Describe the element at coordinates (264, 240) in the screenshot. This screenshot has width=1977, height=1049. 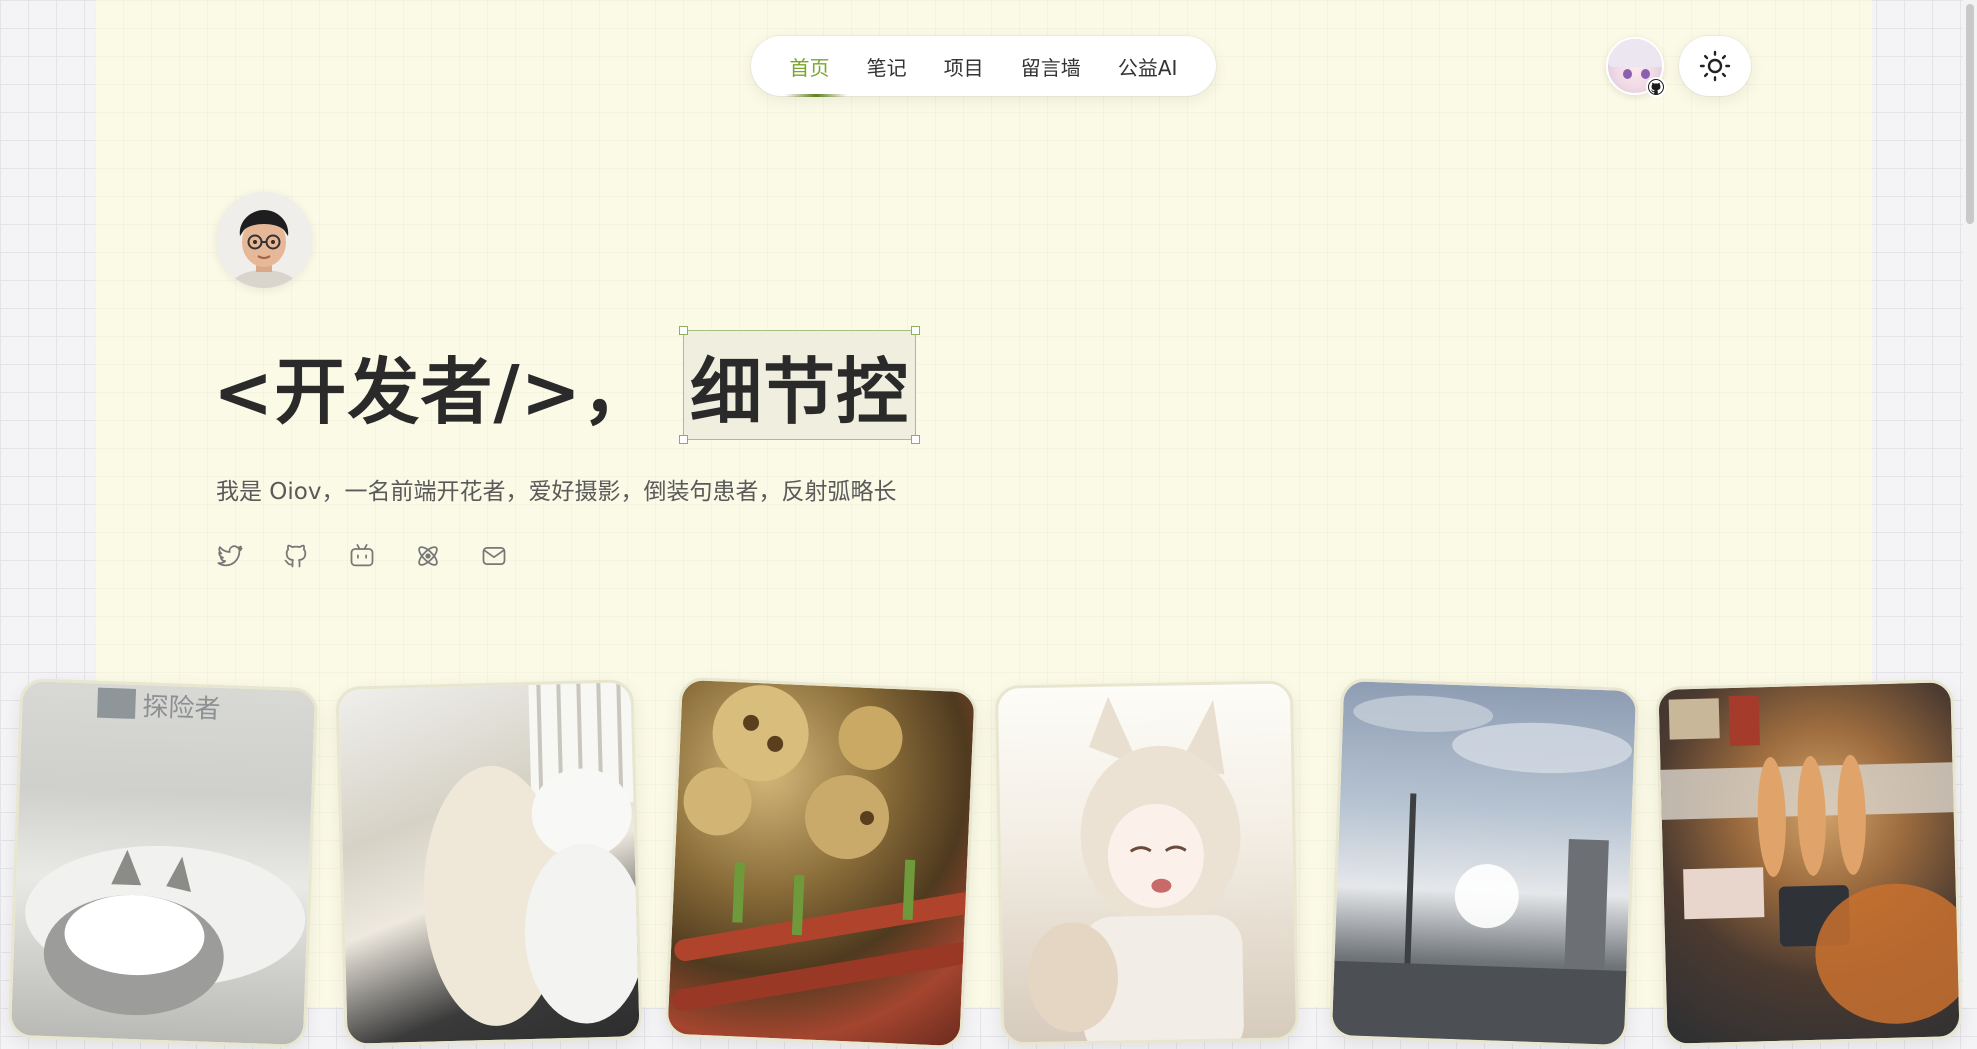
I see `profile-avatar` at that location.